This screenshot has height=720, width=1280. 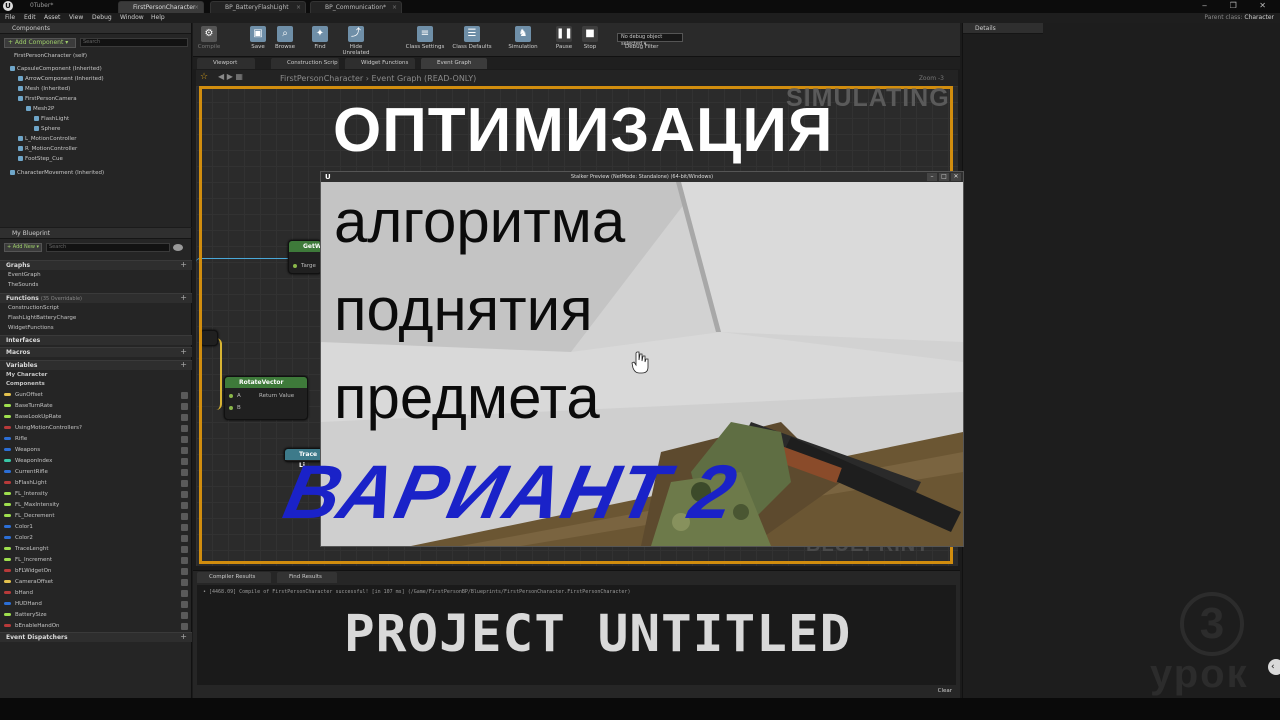 I want to click on chevron-left-icon: ‹, so click(x=1274, y=667).